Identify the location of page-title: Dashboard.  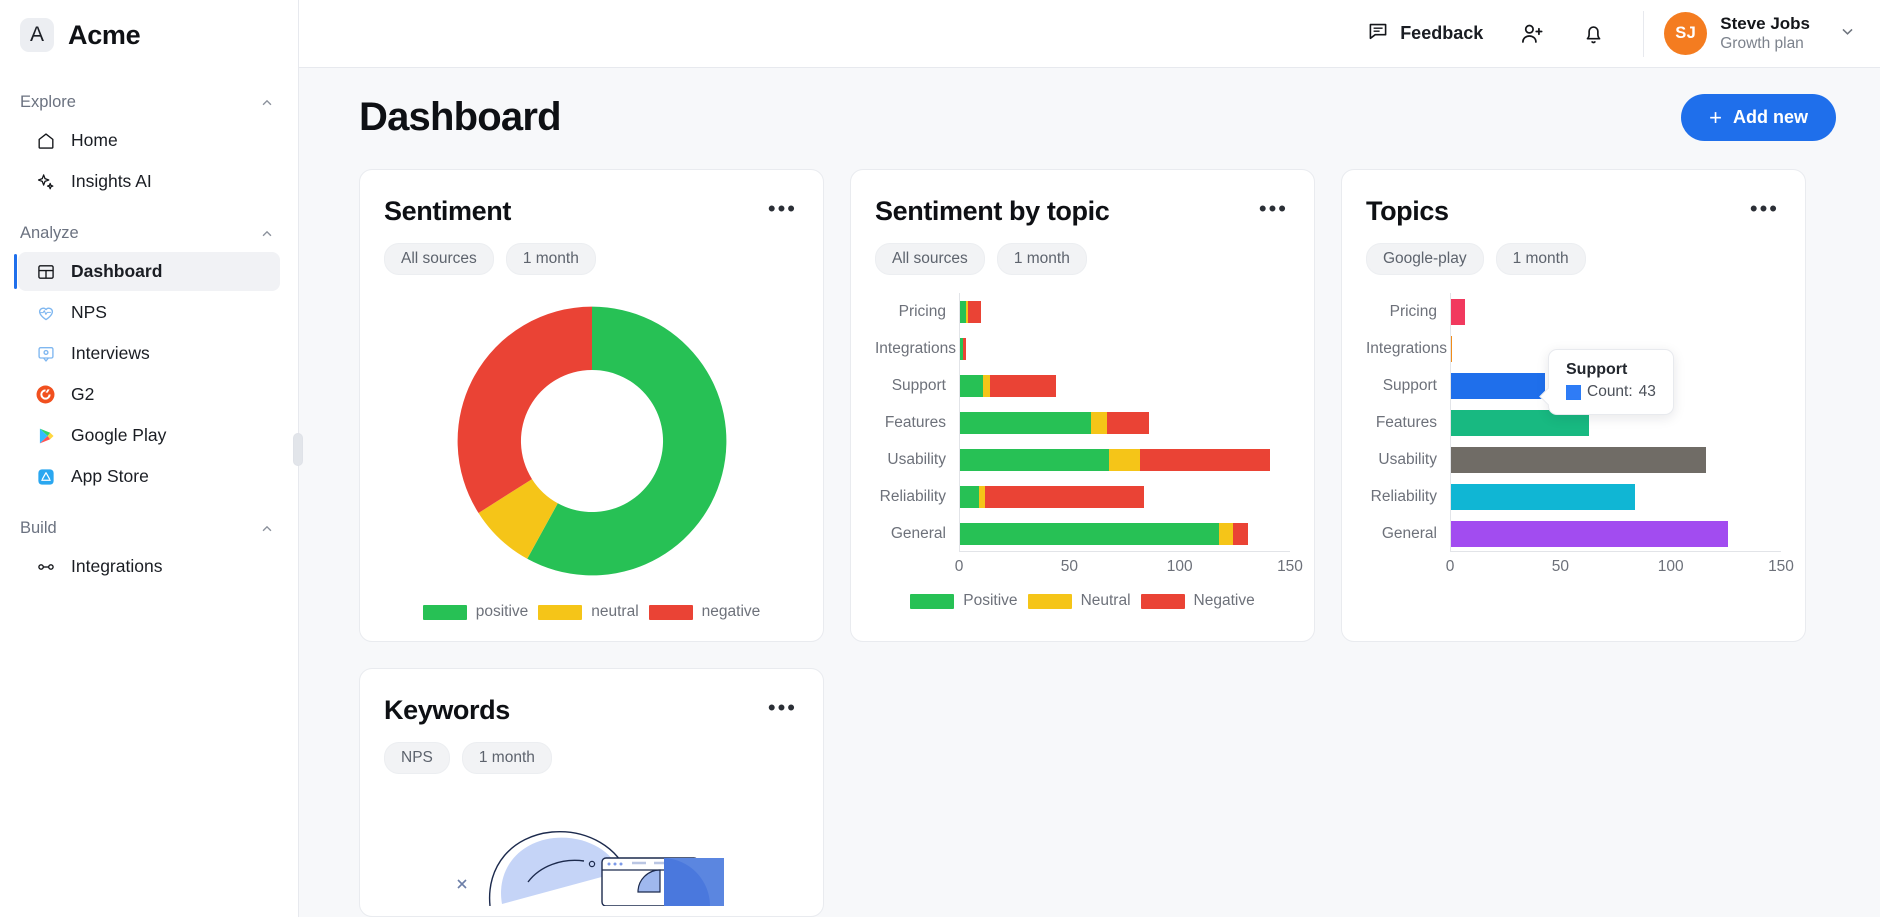
(460, 117).